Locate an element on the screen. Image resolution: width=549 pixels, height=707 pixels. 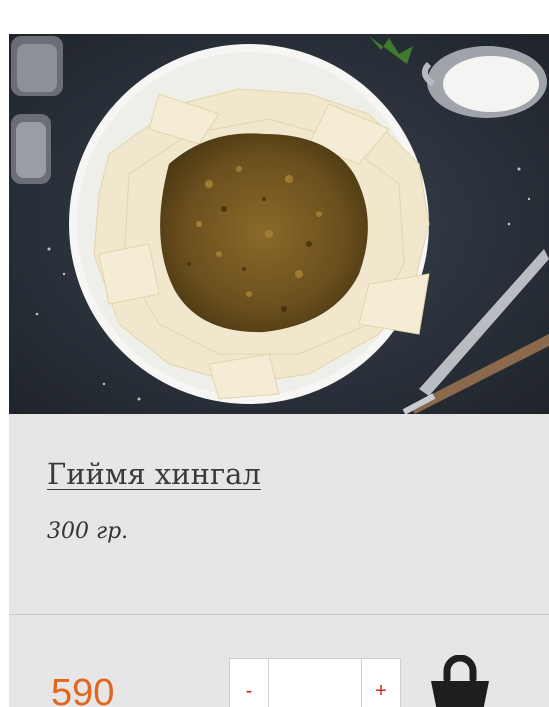
add-to-cart-button is located at coordinates (460, 680).